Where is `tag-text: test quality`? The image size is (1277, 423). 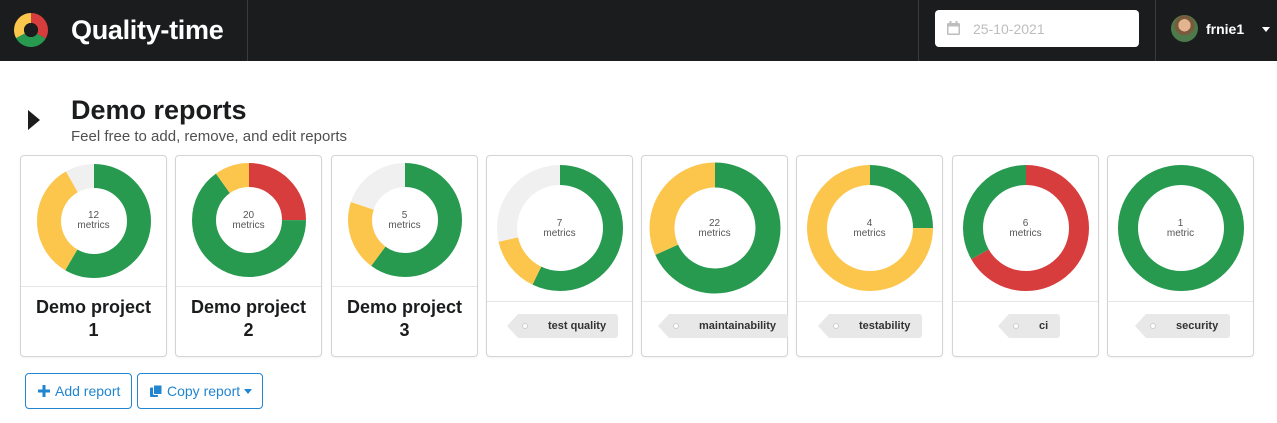
tag-text: test quality is located at coordinates (577, 326).